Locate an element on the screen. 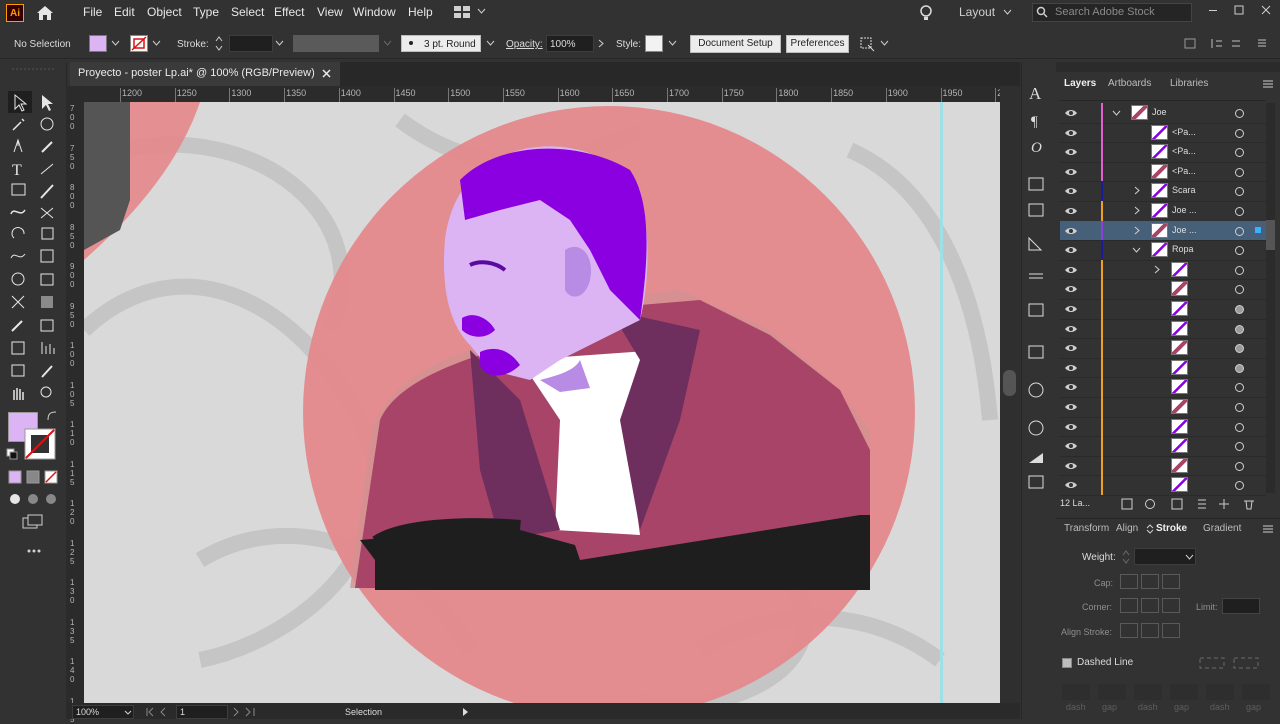 Image resolution: width=1280 pixels, height=724 pixels. screen-mode-icon is located at coordinates (33, 522).